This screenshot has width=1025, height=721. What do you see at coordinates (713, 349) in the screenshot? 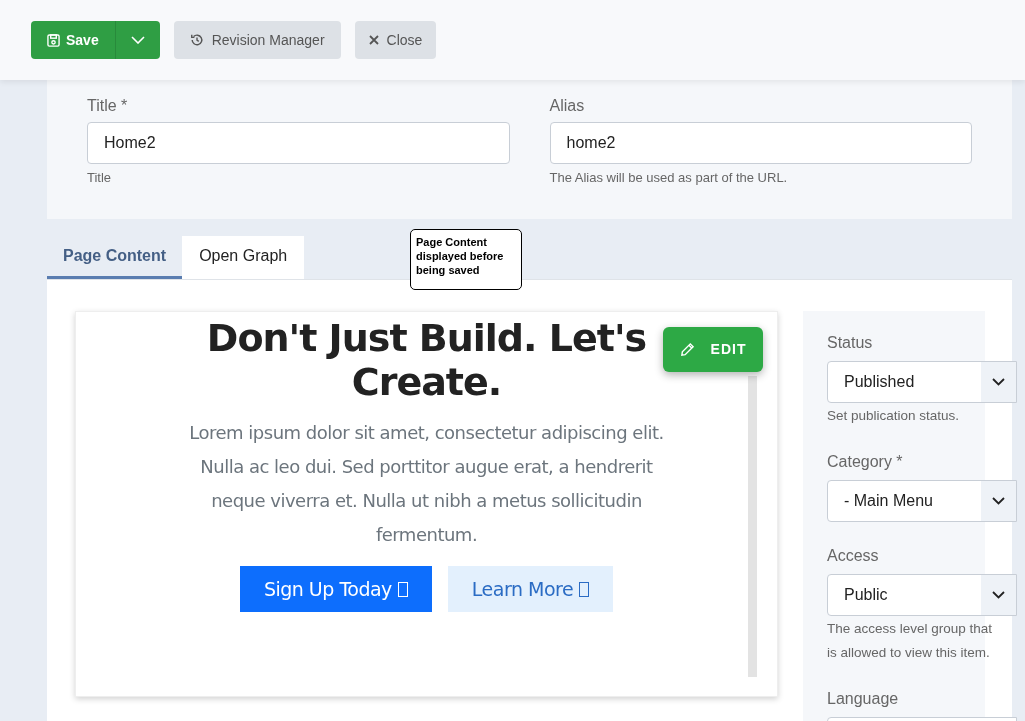
I see `edit-button: EDIT` at bounding box center [713, 349].